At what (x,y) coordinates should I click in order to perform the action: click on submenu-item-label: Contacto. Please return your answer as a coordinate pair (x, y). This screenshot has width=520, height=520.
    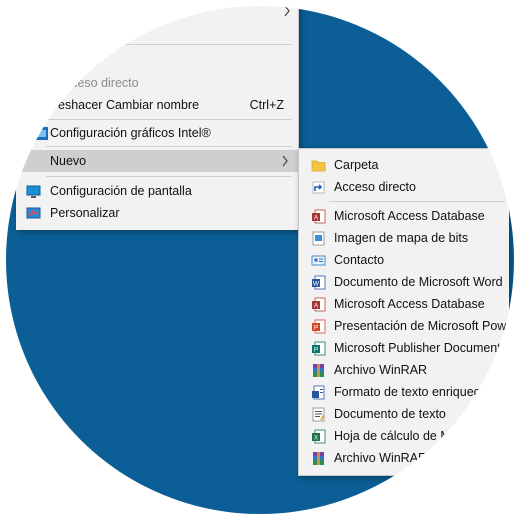
    Looking at the image, I should click on (359, 260).